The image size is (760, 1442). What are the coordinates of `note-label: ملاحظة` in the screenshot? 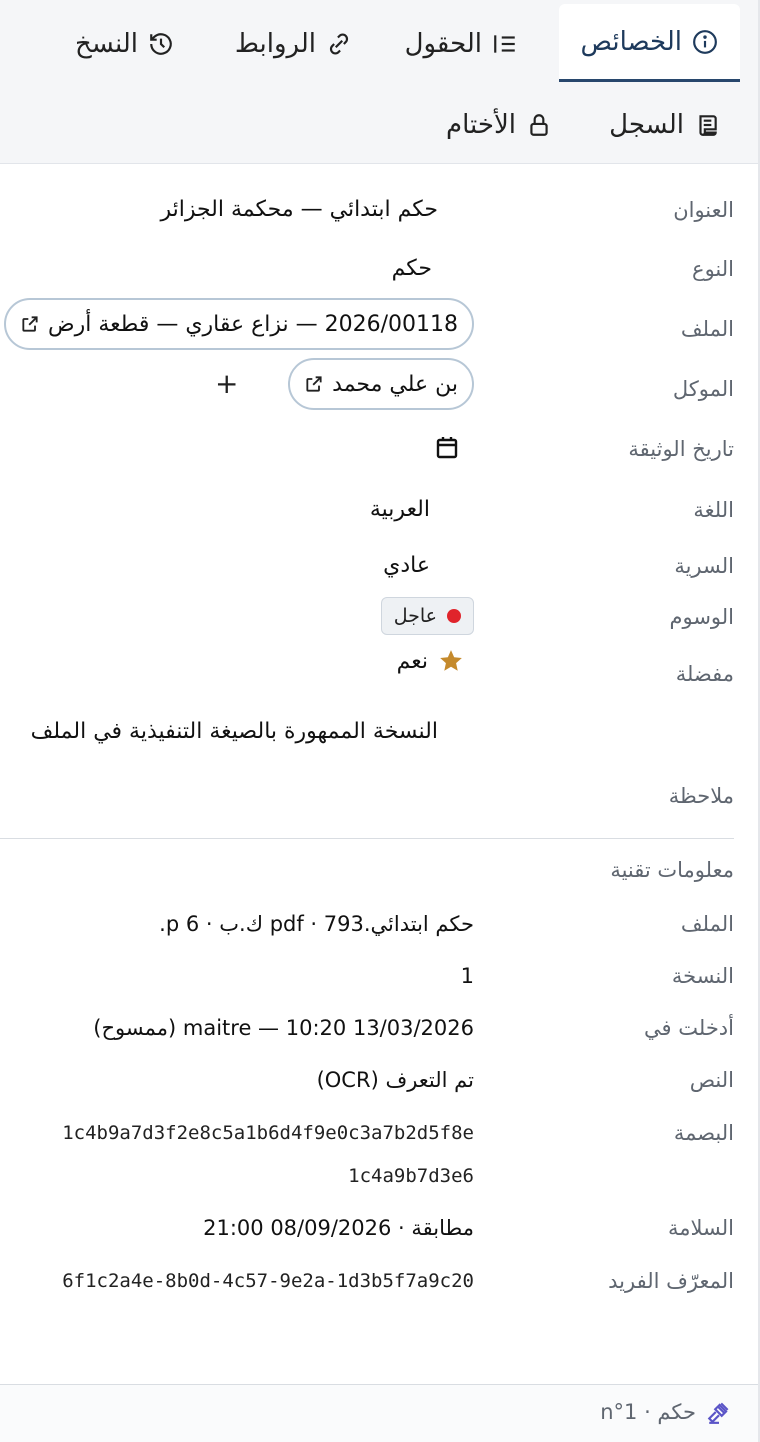 It's located at (701, 796).